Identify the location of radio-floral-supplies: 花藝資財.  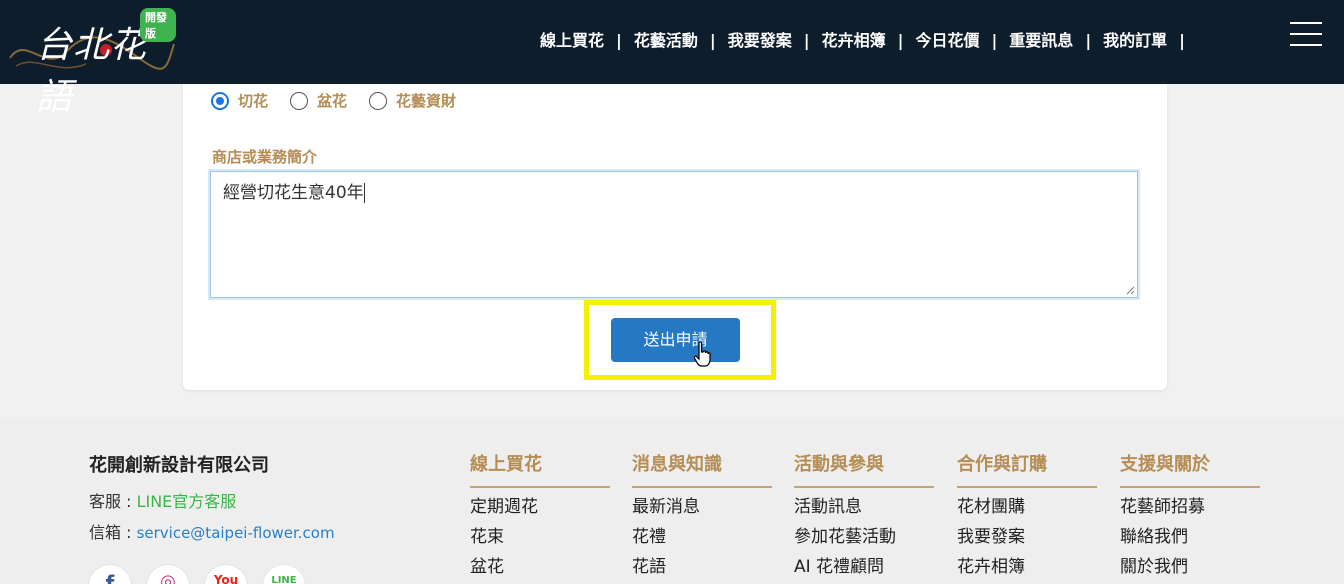
(412, 100).